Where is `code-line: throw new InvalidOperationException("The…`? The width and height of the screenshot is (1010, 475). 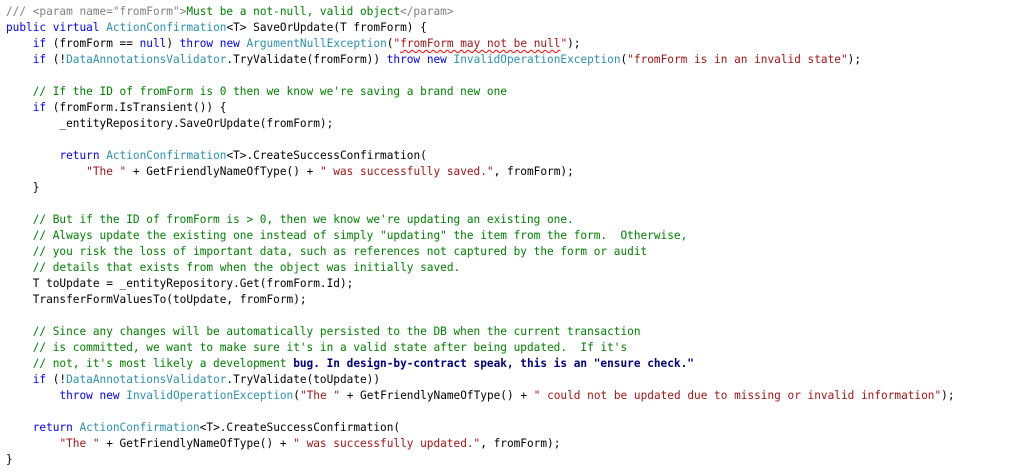
code-line: throw new InvalidOperationException("The… is located at coordinates (505, 396).